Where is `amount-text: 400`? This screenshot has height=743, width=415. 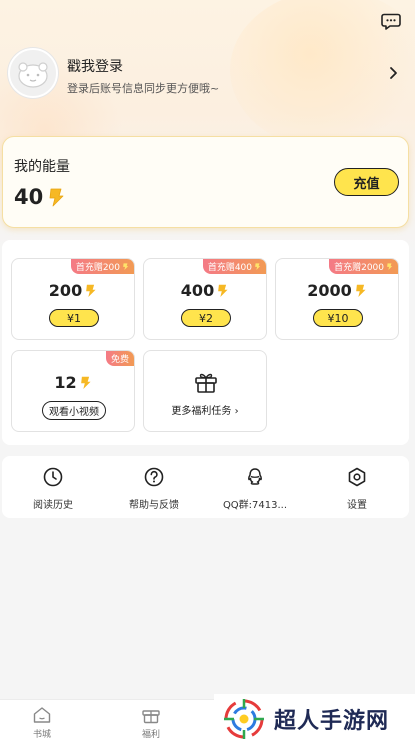 amount-text: 400 is located at coordinates (197, 290).